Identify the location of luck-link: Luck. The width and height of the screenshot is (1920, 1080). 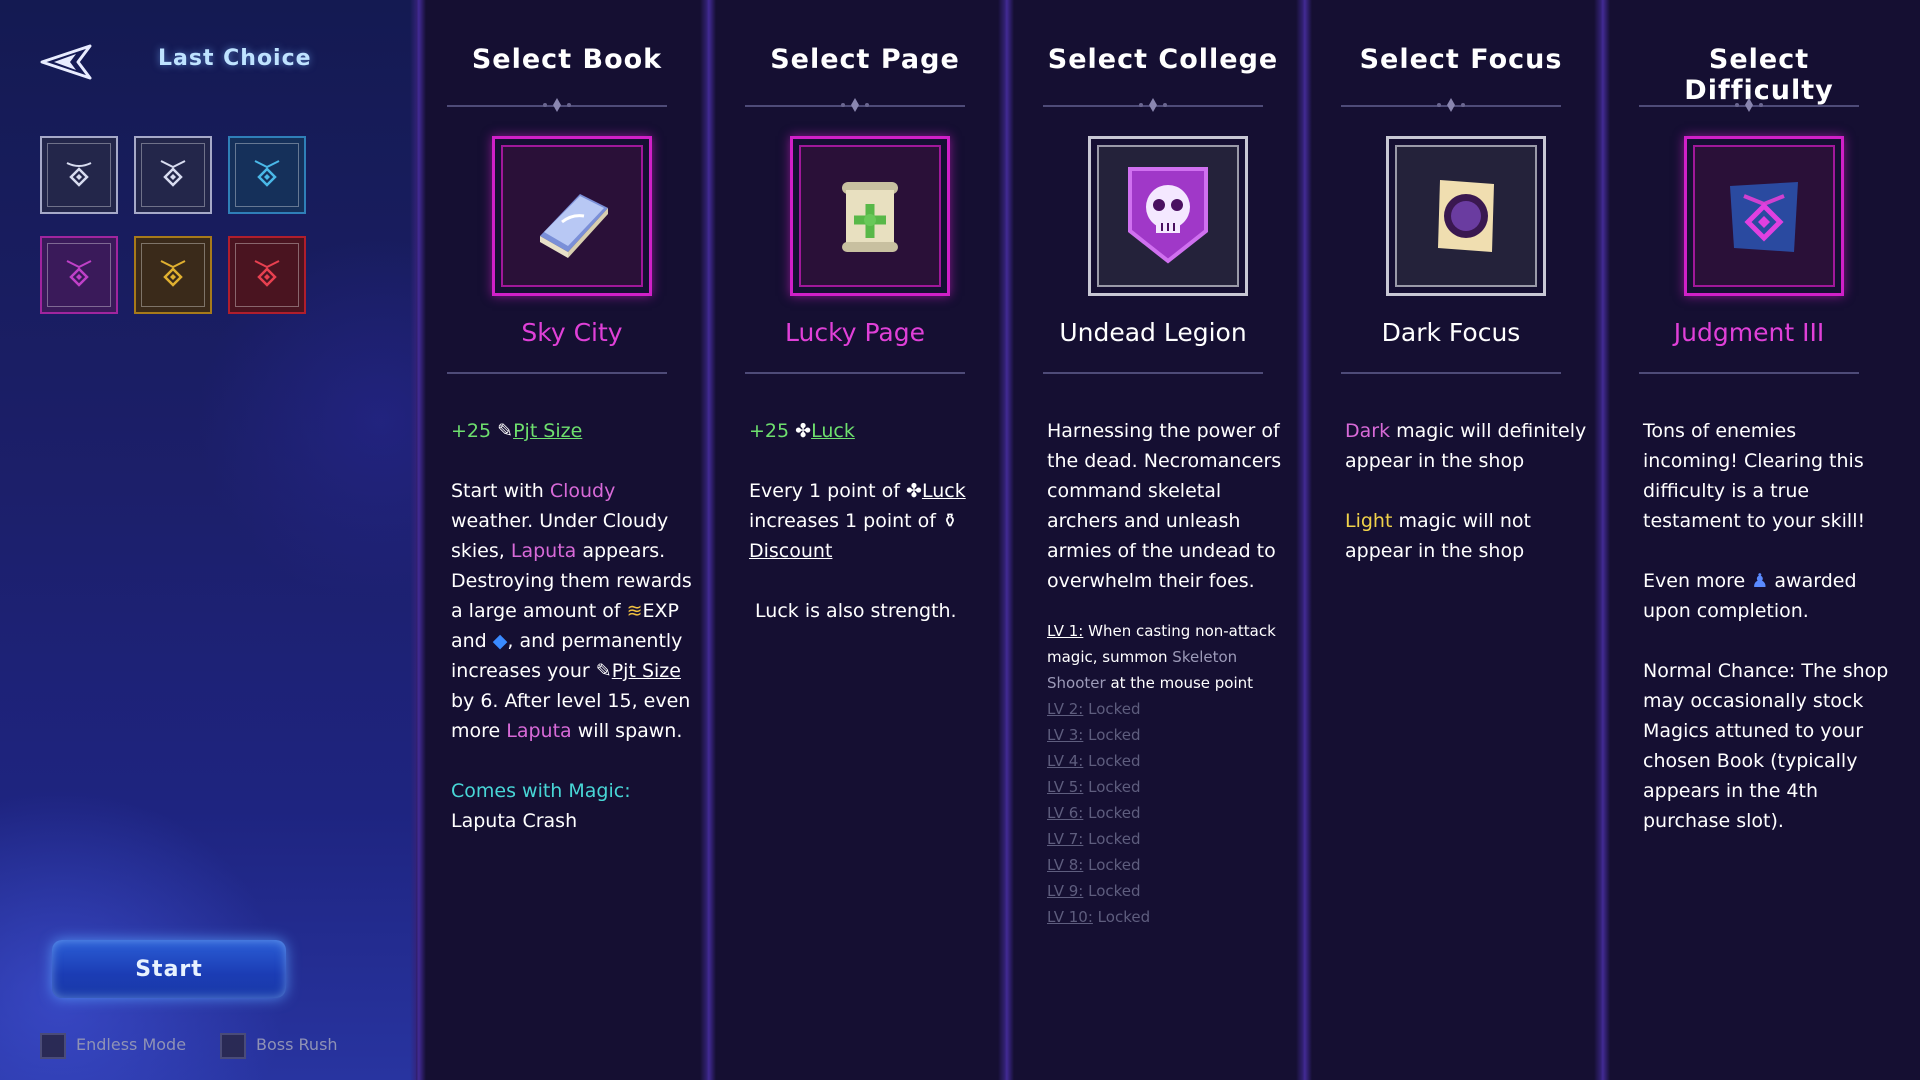
(944, 491).